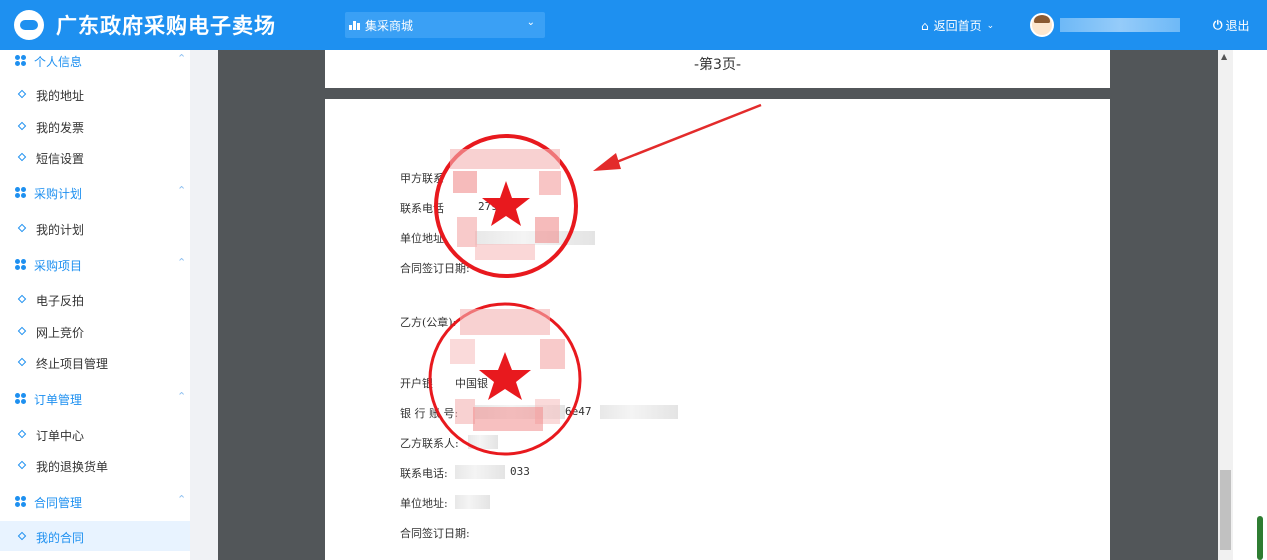  Describe the element at coordinates (29, 25) in the screenshot. I see `logo-icon` at that location.